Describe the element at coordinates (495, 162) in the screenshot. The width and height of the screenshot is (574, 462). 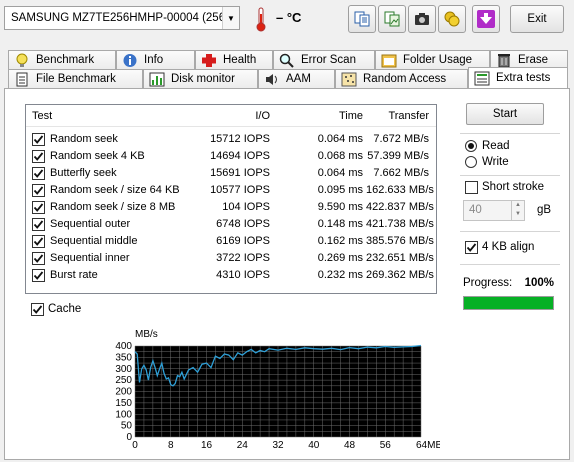
I see `write-label: Write` at that location.